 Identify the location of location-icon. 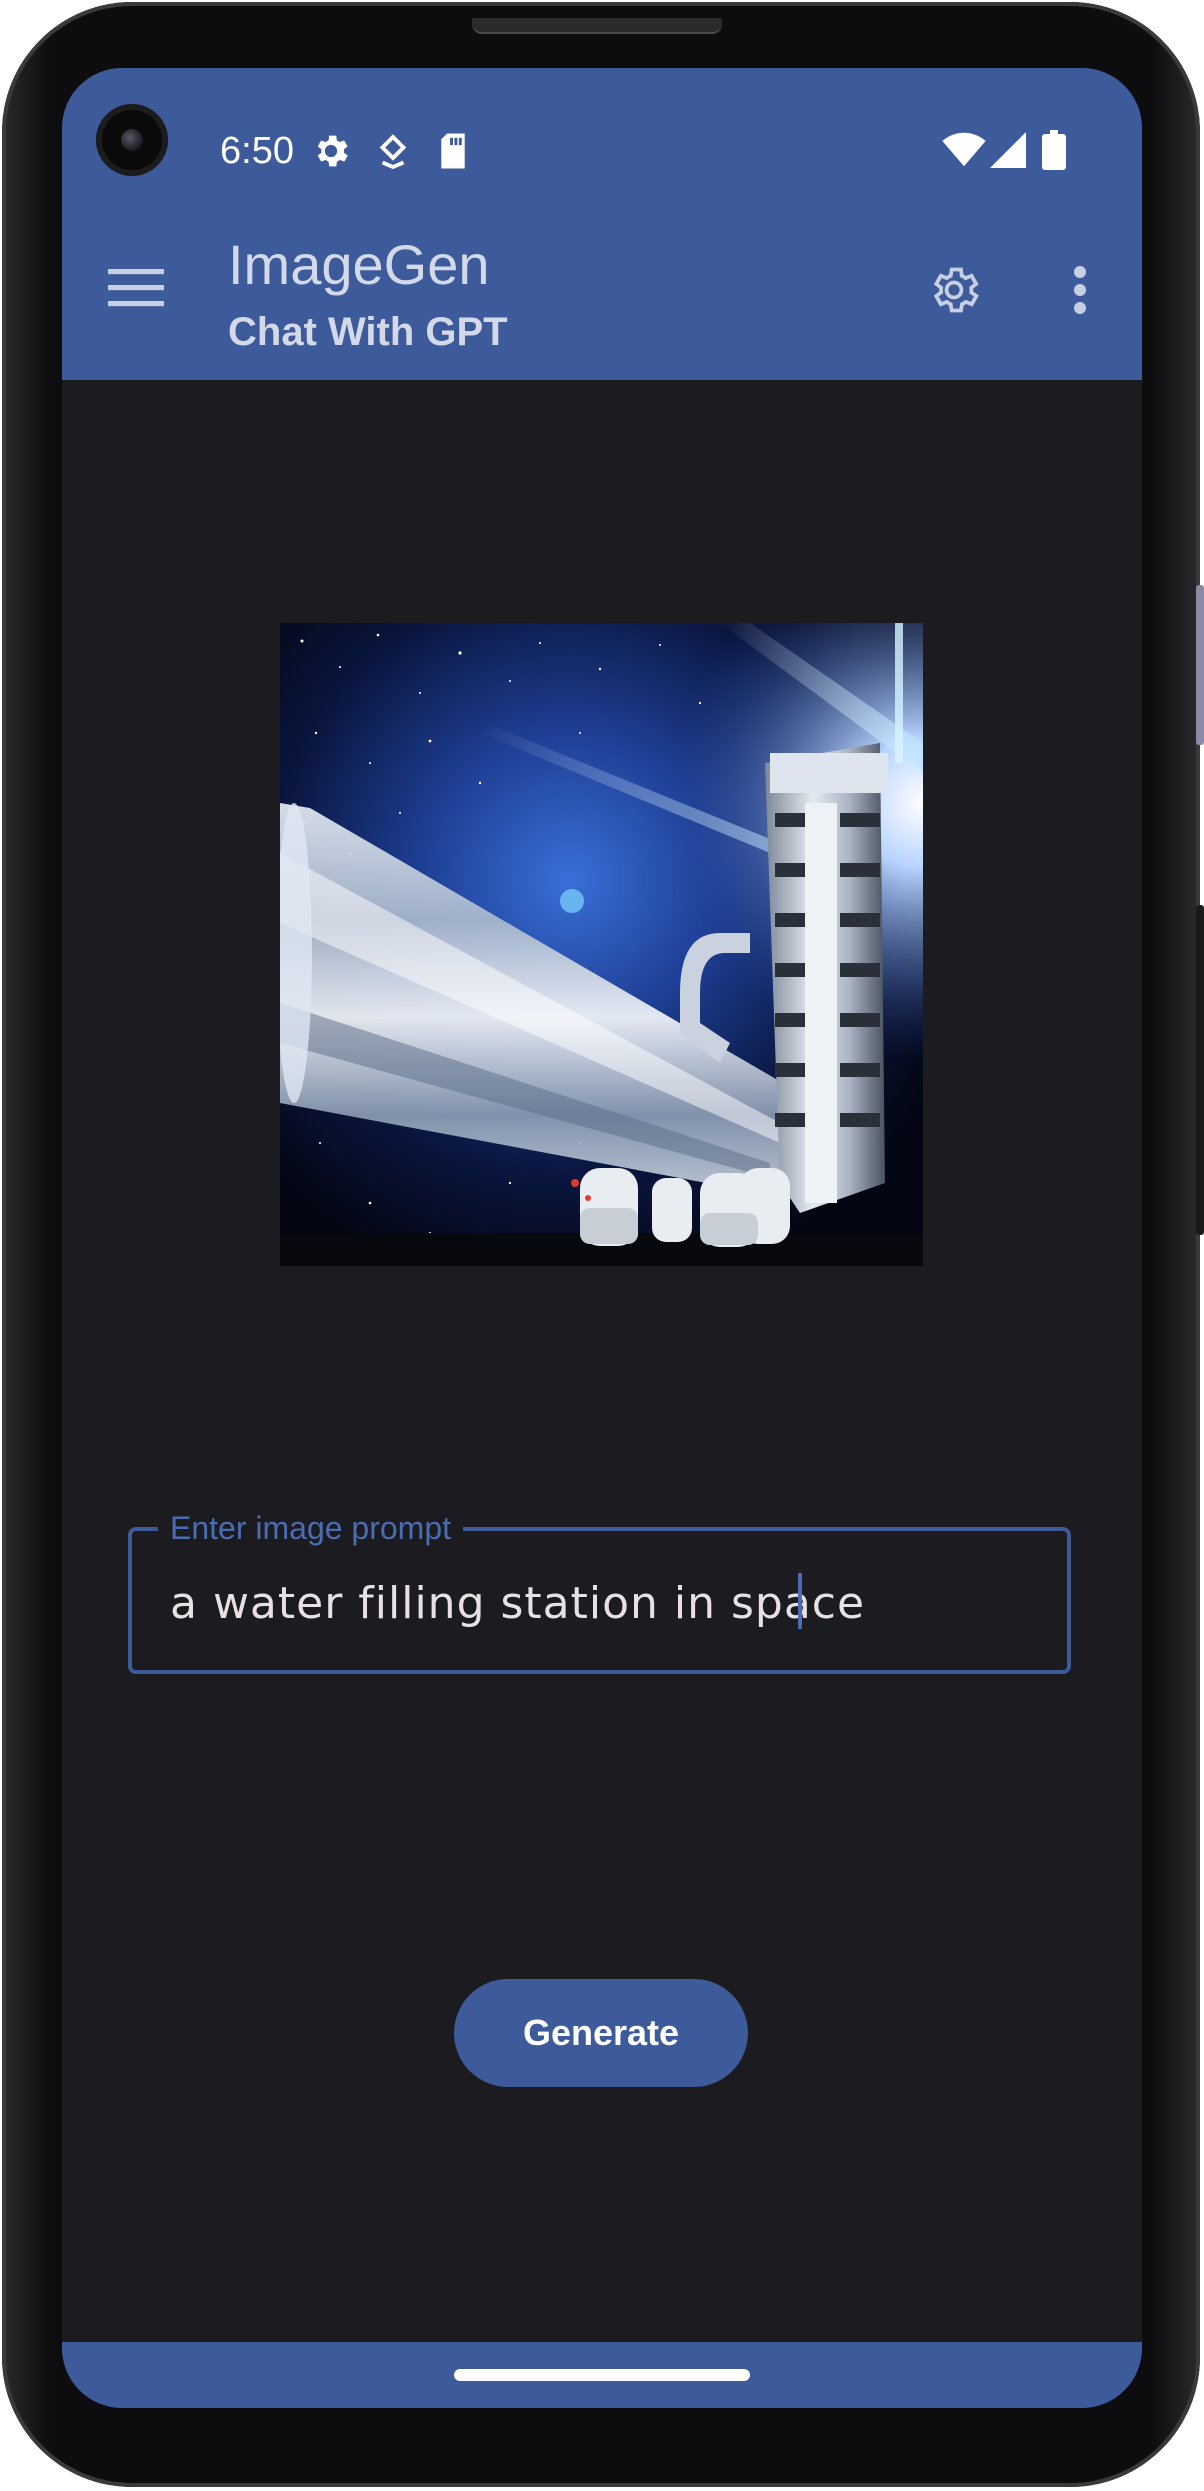
(393, 154).